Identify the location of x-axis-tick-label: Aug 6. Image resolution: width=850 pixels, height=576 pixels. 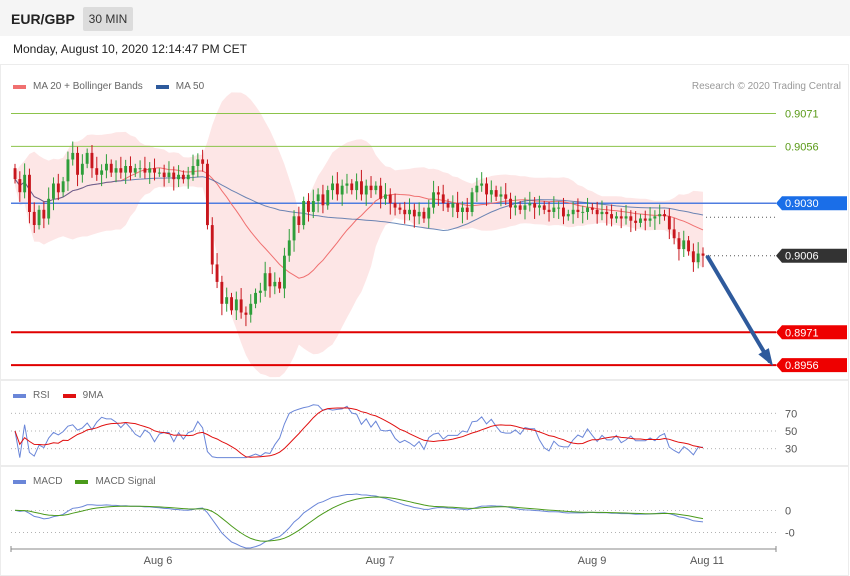
(158, 561).